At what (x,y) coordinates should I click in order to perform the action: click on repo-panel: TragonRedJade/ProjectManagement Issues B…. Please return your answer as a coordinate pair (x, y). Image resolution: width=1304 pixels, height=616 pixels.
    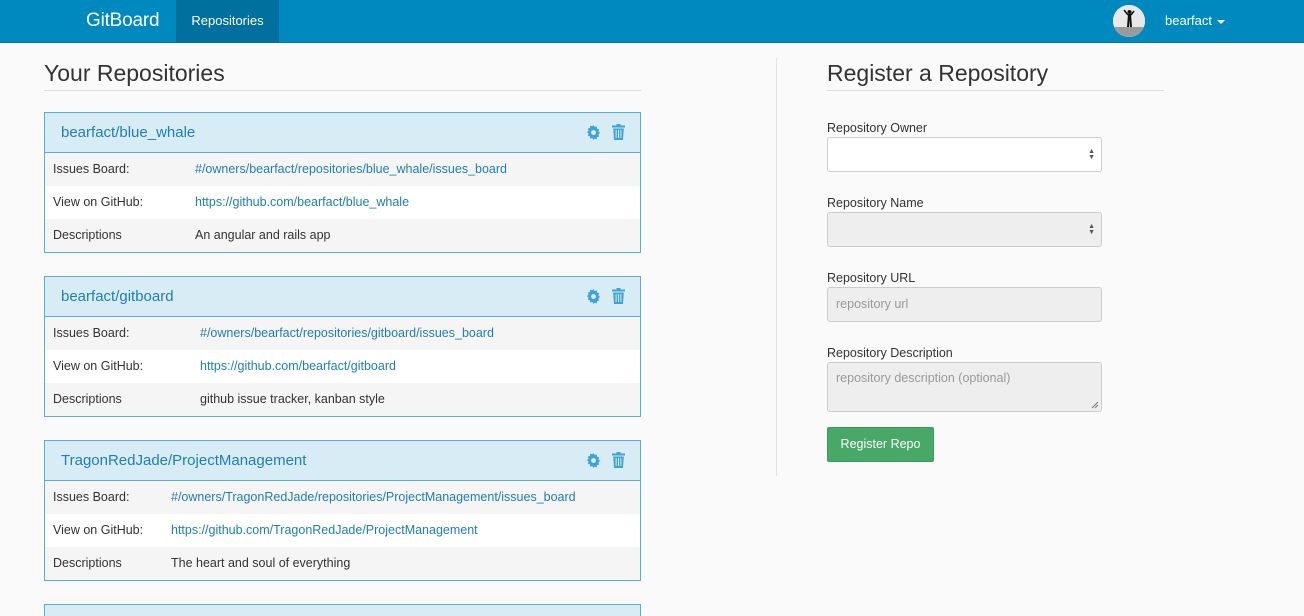
    Looking at the image, I should click on (342, 510).